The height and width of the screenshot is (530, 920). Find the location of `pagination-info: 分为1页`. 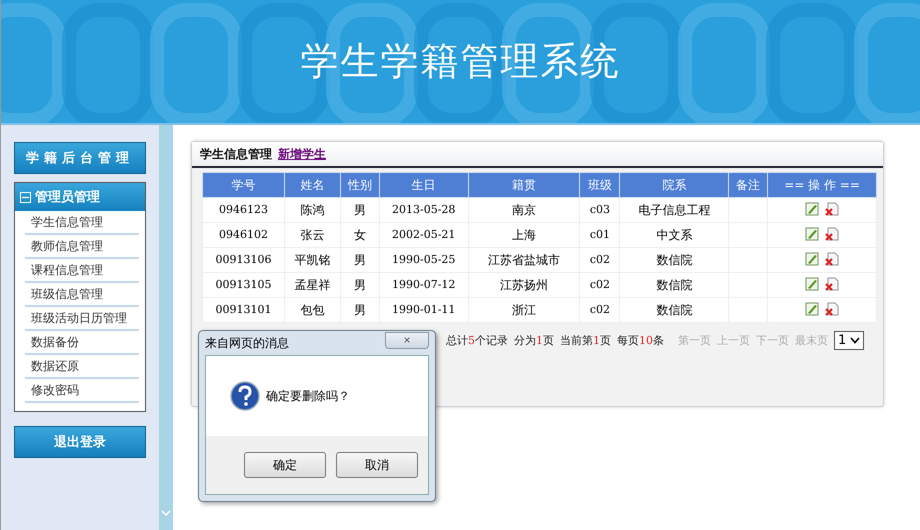

pagination-info: 分为1页 is located at coordinates (534, 340).